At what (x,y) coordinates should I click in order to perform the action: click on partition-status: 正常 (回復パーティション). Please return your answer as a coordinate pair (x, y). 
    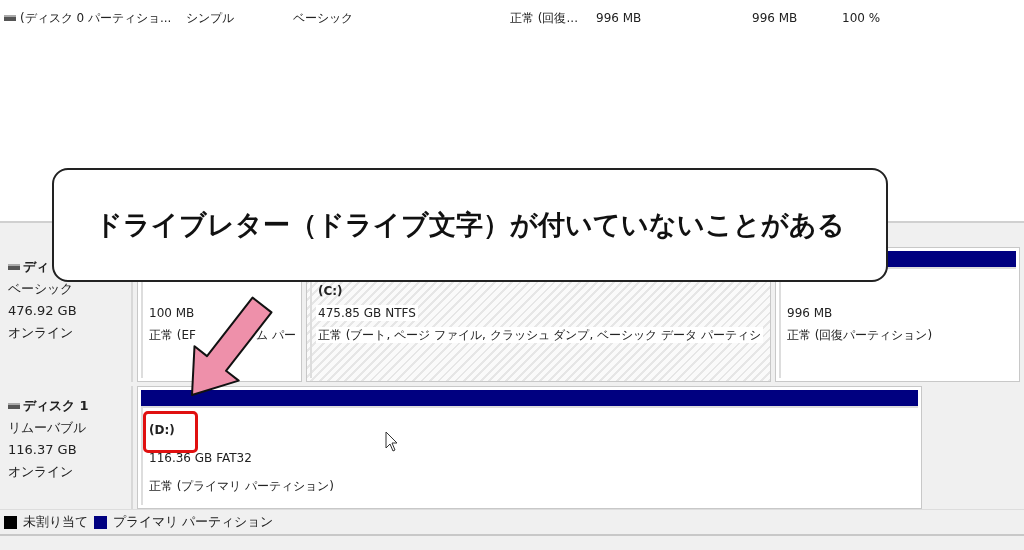
    Looking at the image, I should click on (860, 335).